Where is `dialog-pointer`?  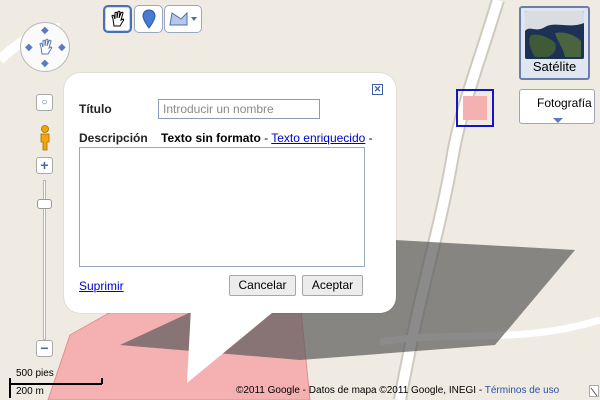 dialog-pointer is located at coordinates (232, 345).